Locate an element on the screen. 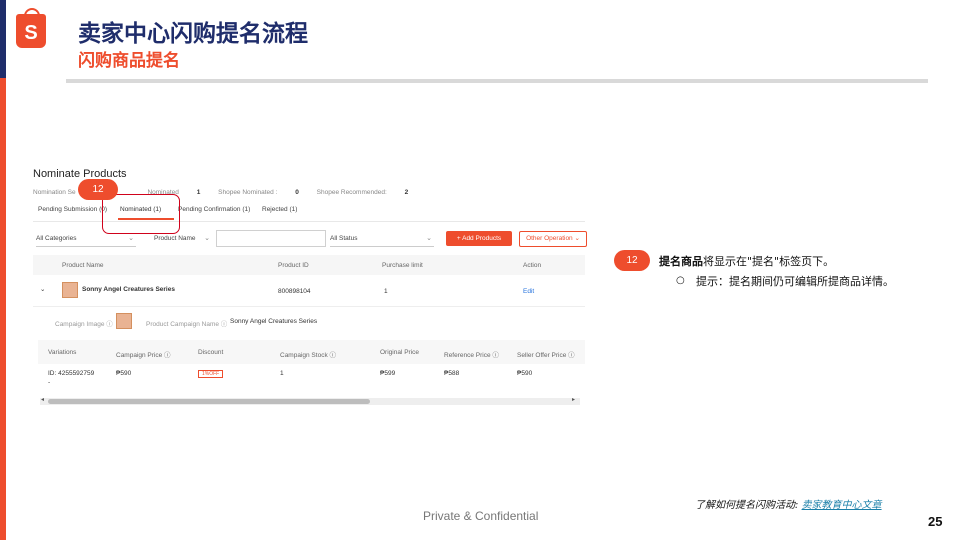 This screenshot has width=960, height=540. category-select: All Categories ⌄ is located at coordinates (86, 239).